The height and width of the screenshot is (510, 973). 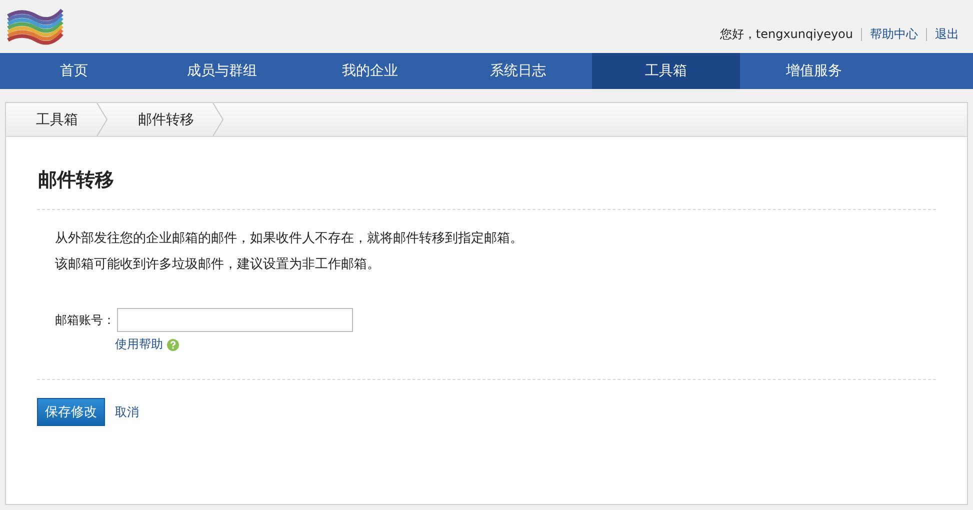 I want to click on breadcrumb-item: 邮件转移, so click(x=160, y=119).